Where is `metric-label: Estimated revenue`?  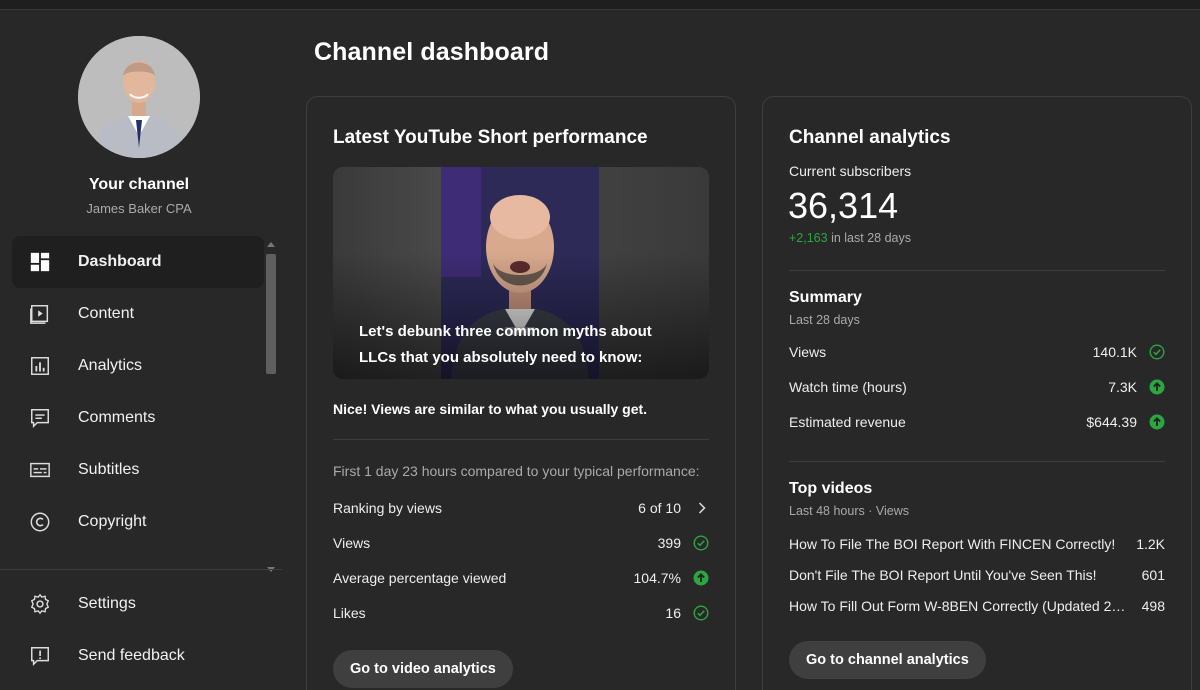
metric-label: Estimated revenue is located at coordinates (847, 422).